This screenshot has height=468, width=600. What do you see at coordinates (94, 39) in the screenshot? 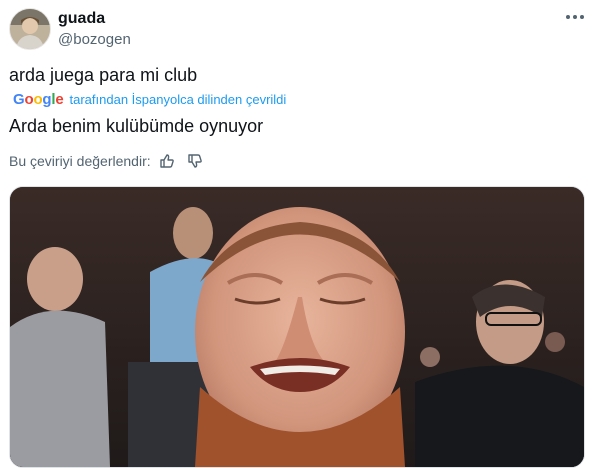
I see `user-handle: @bozogen` at bounding box center [94, 39].